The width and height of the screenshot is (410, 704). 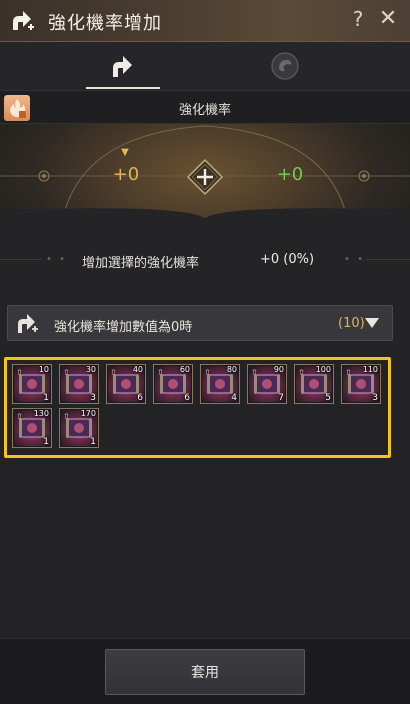 I want to click on selected-probability-row: • • 增加選擇的強化機率 +0 (0%) • •, so click(x=205, y=260).